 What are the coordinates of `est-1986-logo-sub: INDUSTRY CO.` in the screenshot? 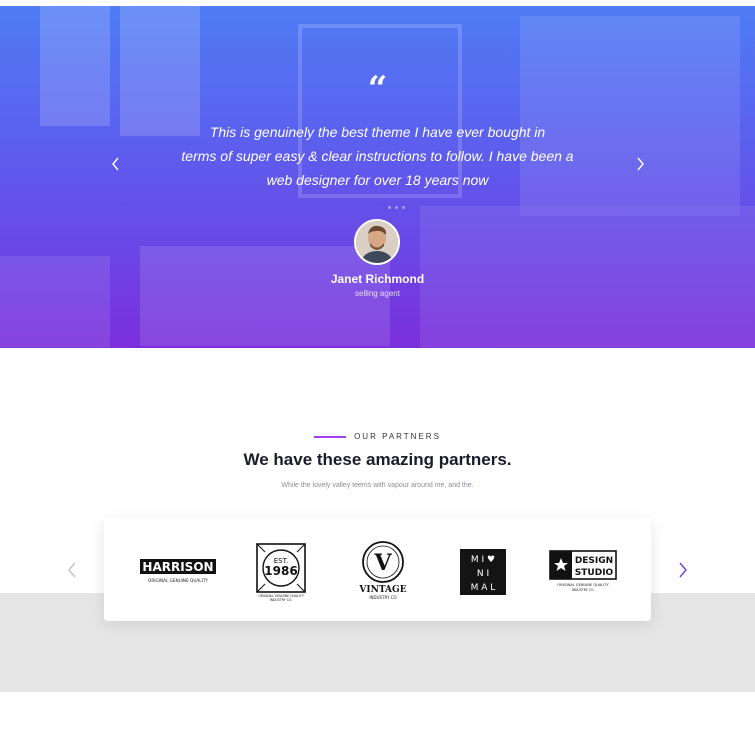 It's located at (281, 600).